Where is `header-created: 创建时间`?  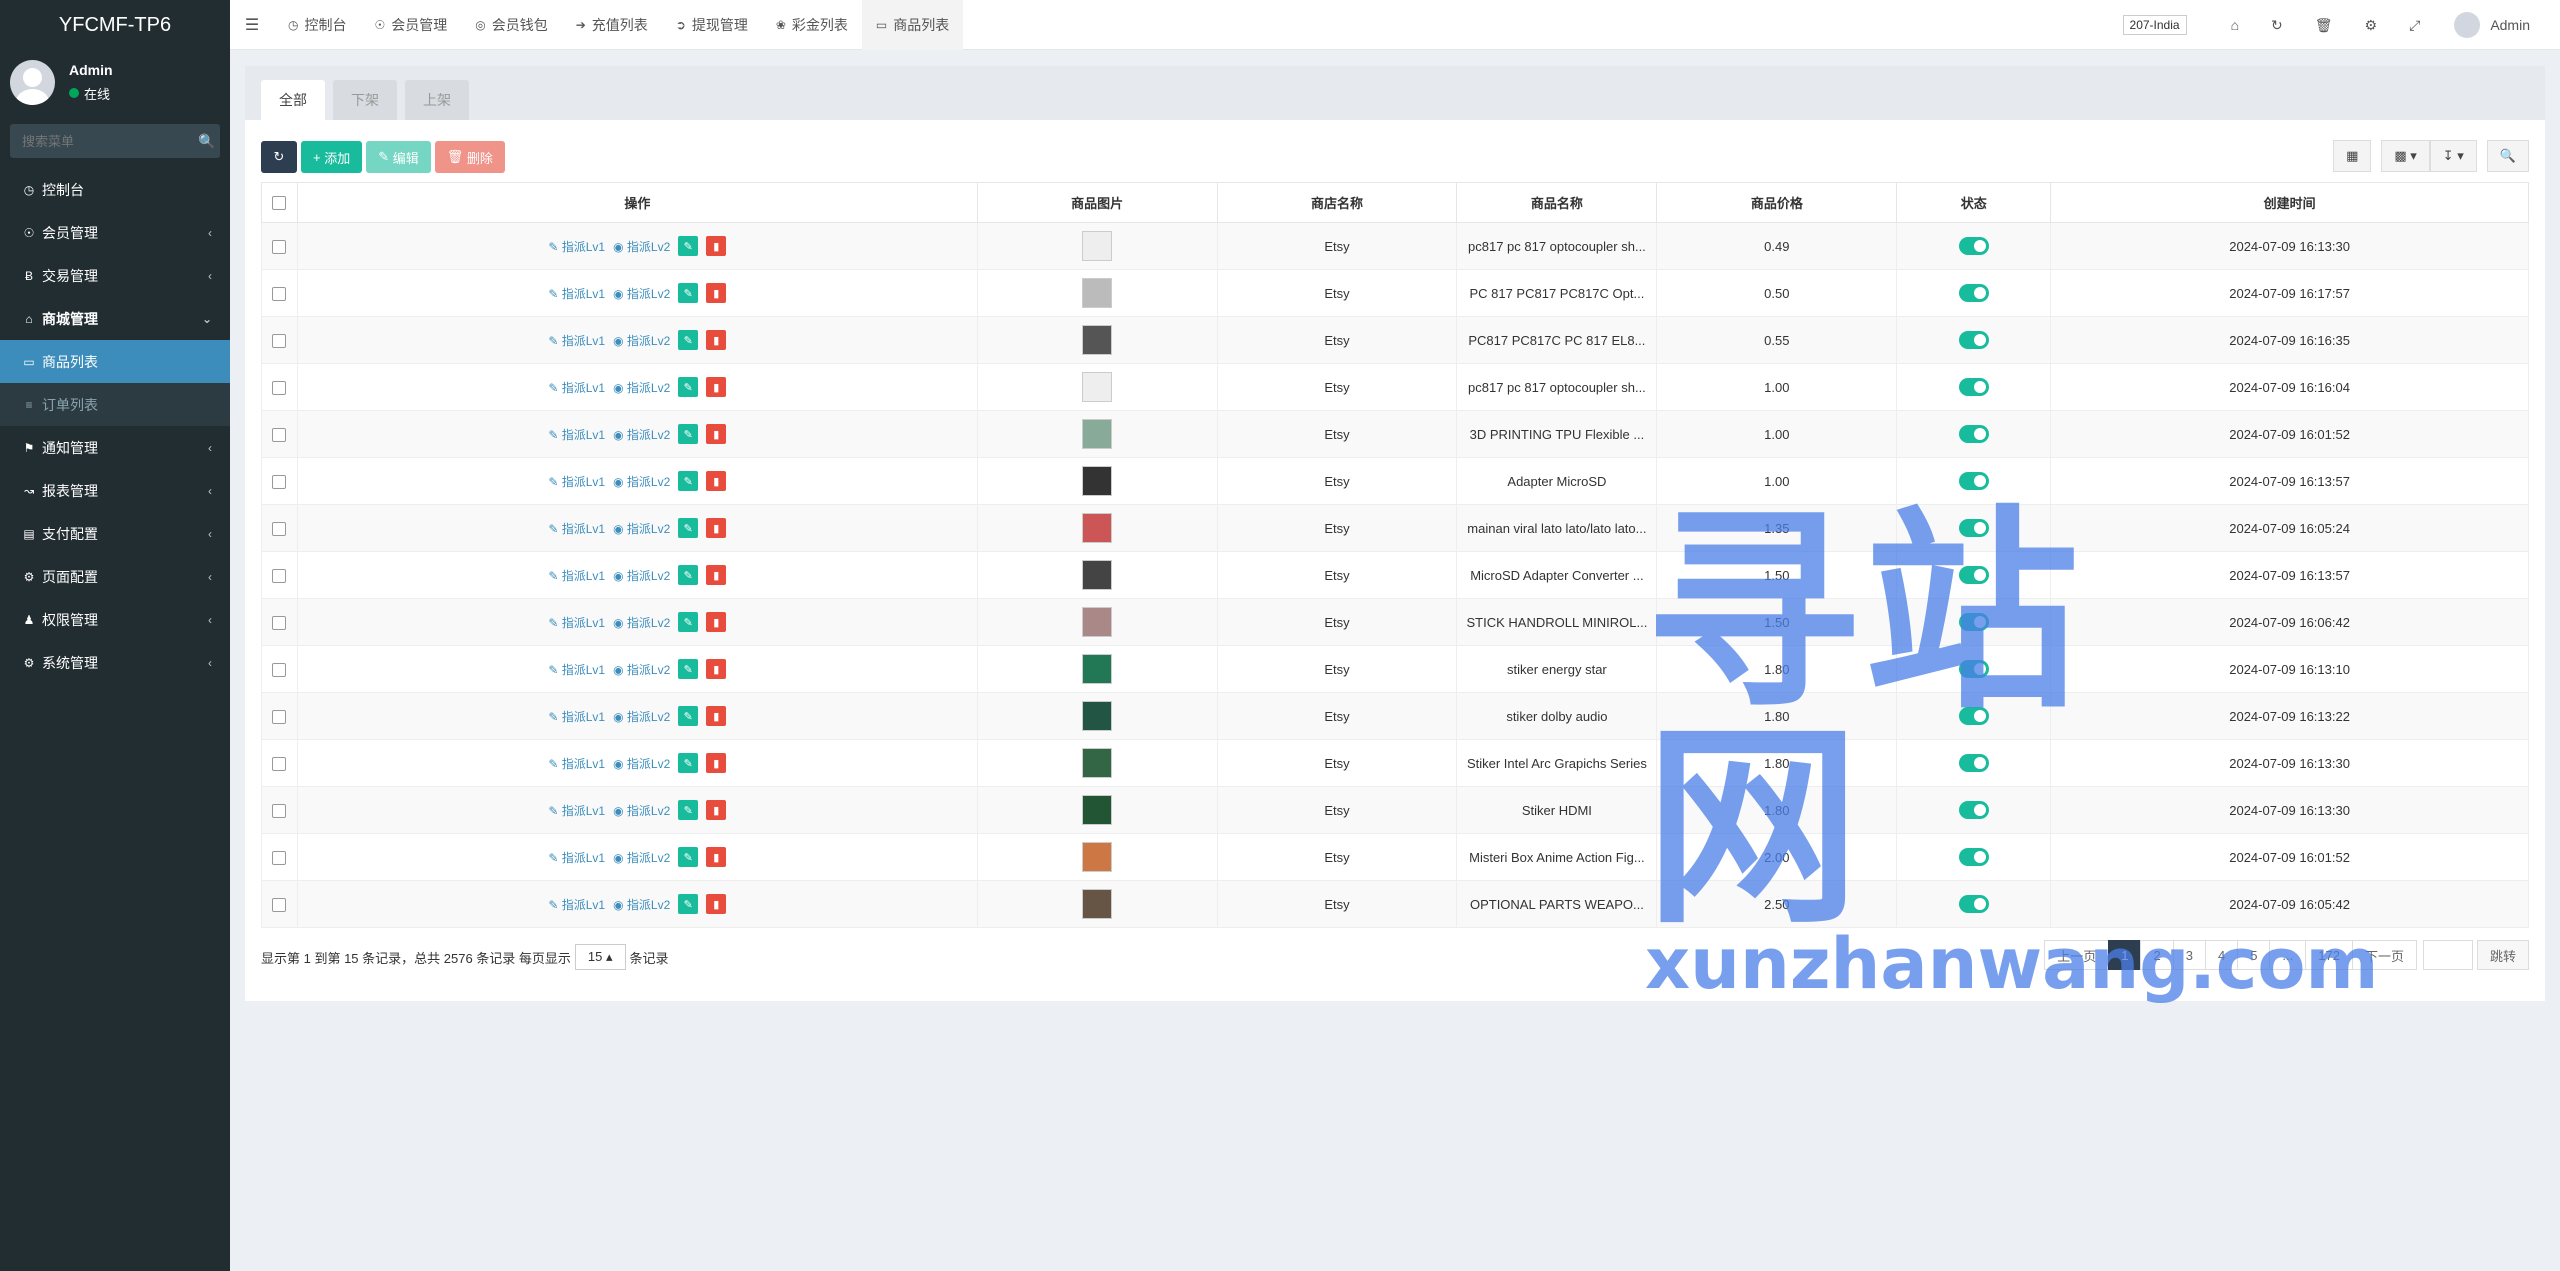
header-created: 创建时间 is located at coordinates (2289, 202).